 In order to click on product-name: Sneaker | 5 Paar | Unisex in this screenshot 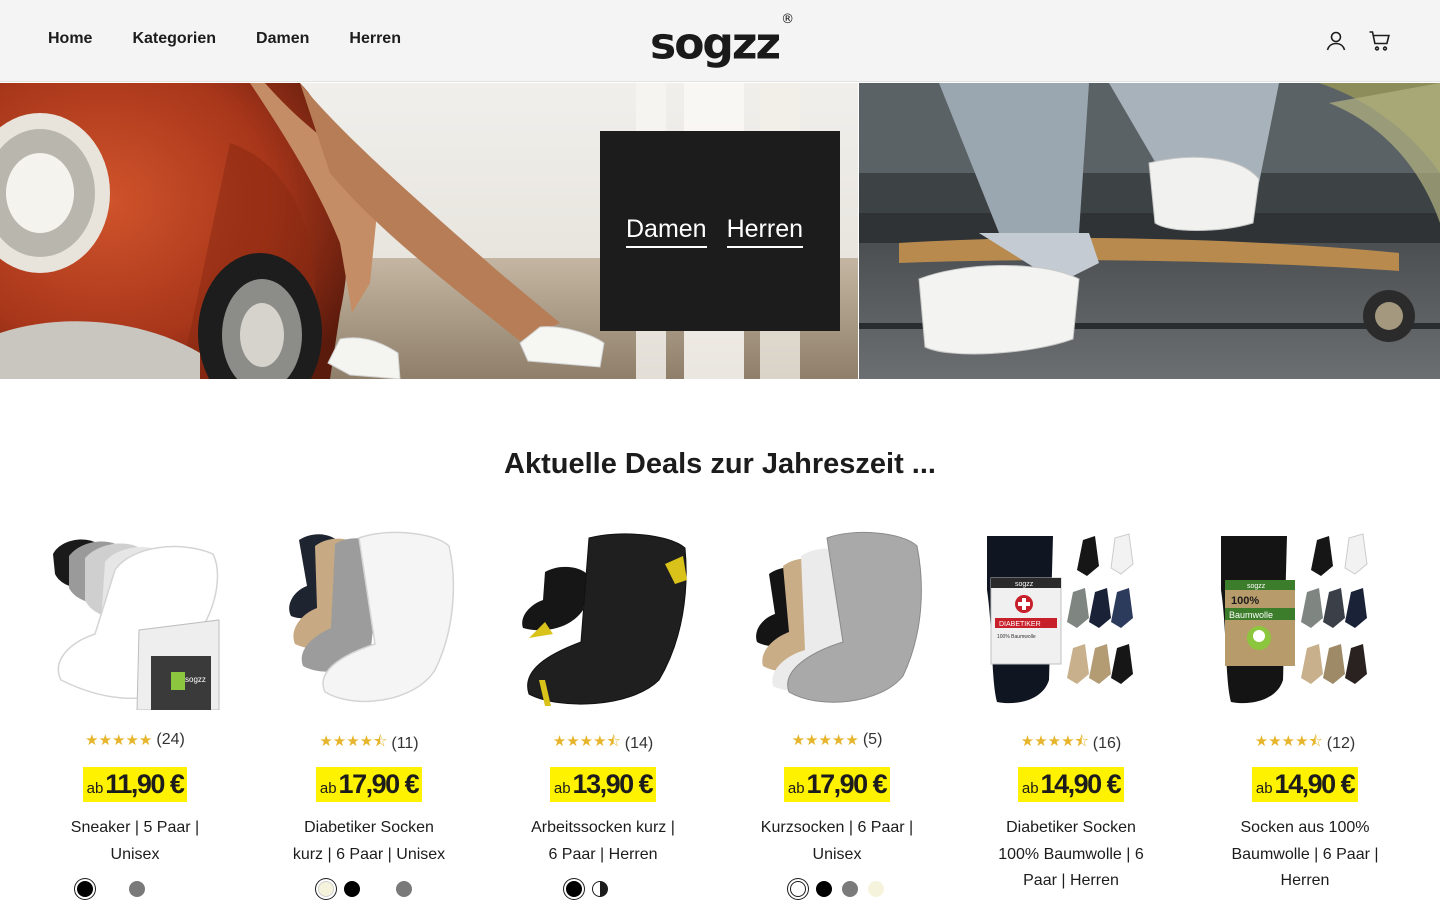, I will do `click(135, 841)`.